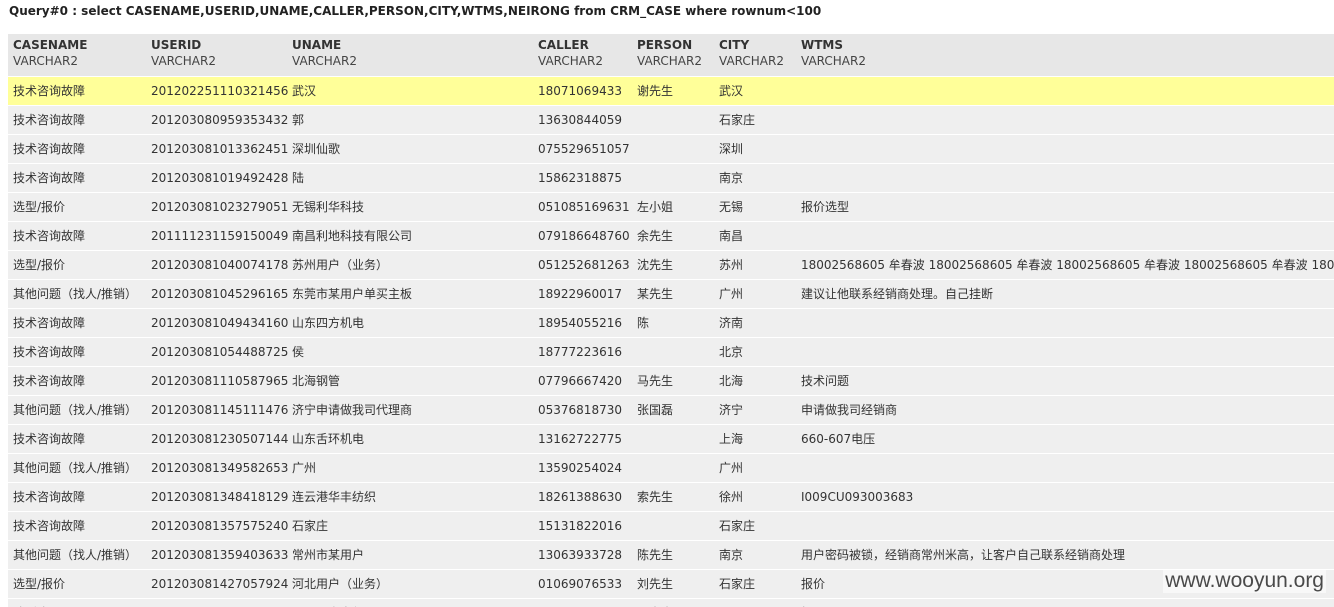 Image resolution: width=1334 pixels, height=607 pixels. I want to click on column-name: CASENAME, so click(50, 45).